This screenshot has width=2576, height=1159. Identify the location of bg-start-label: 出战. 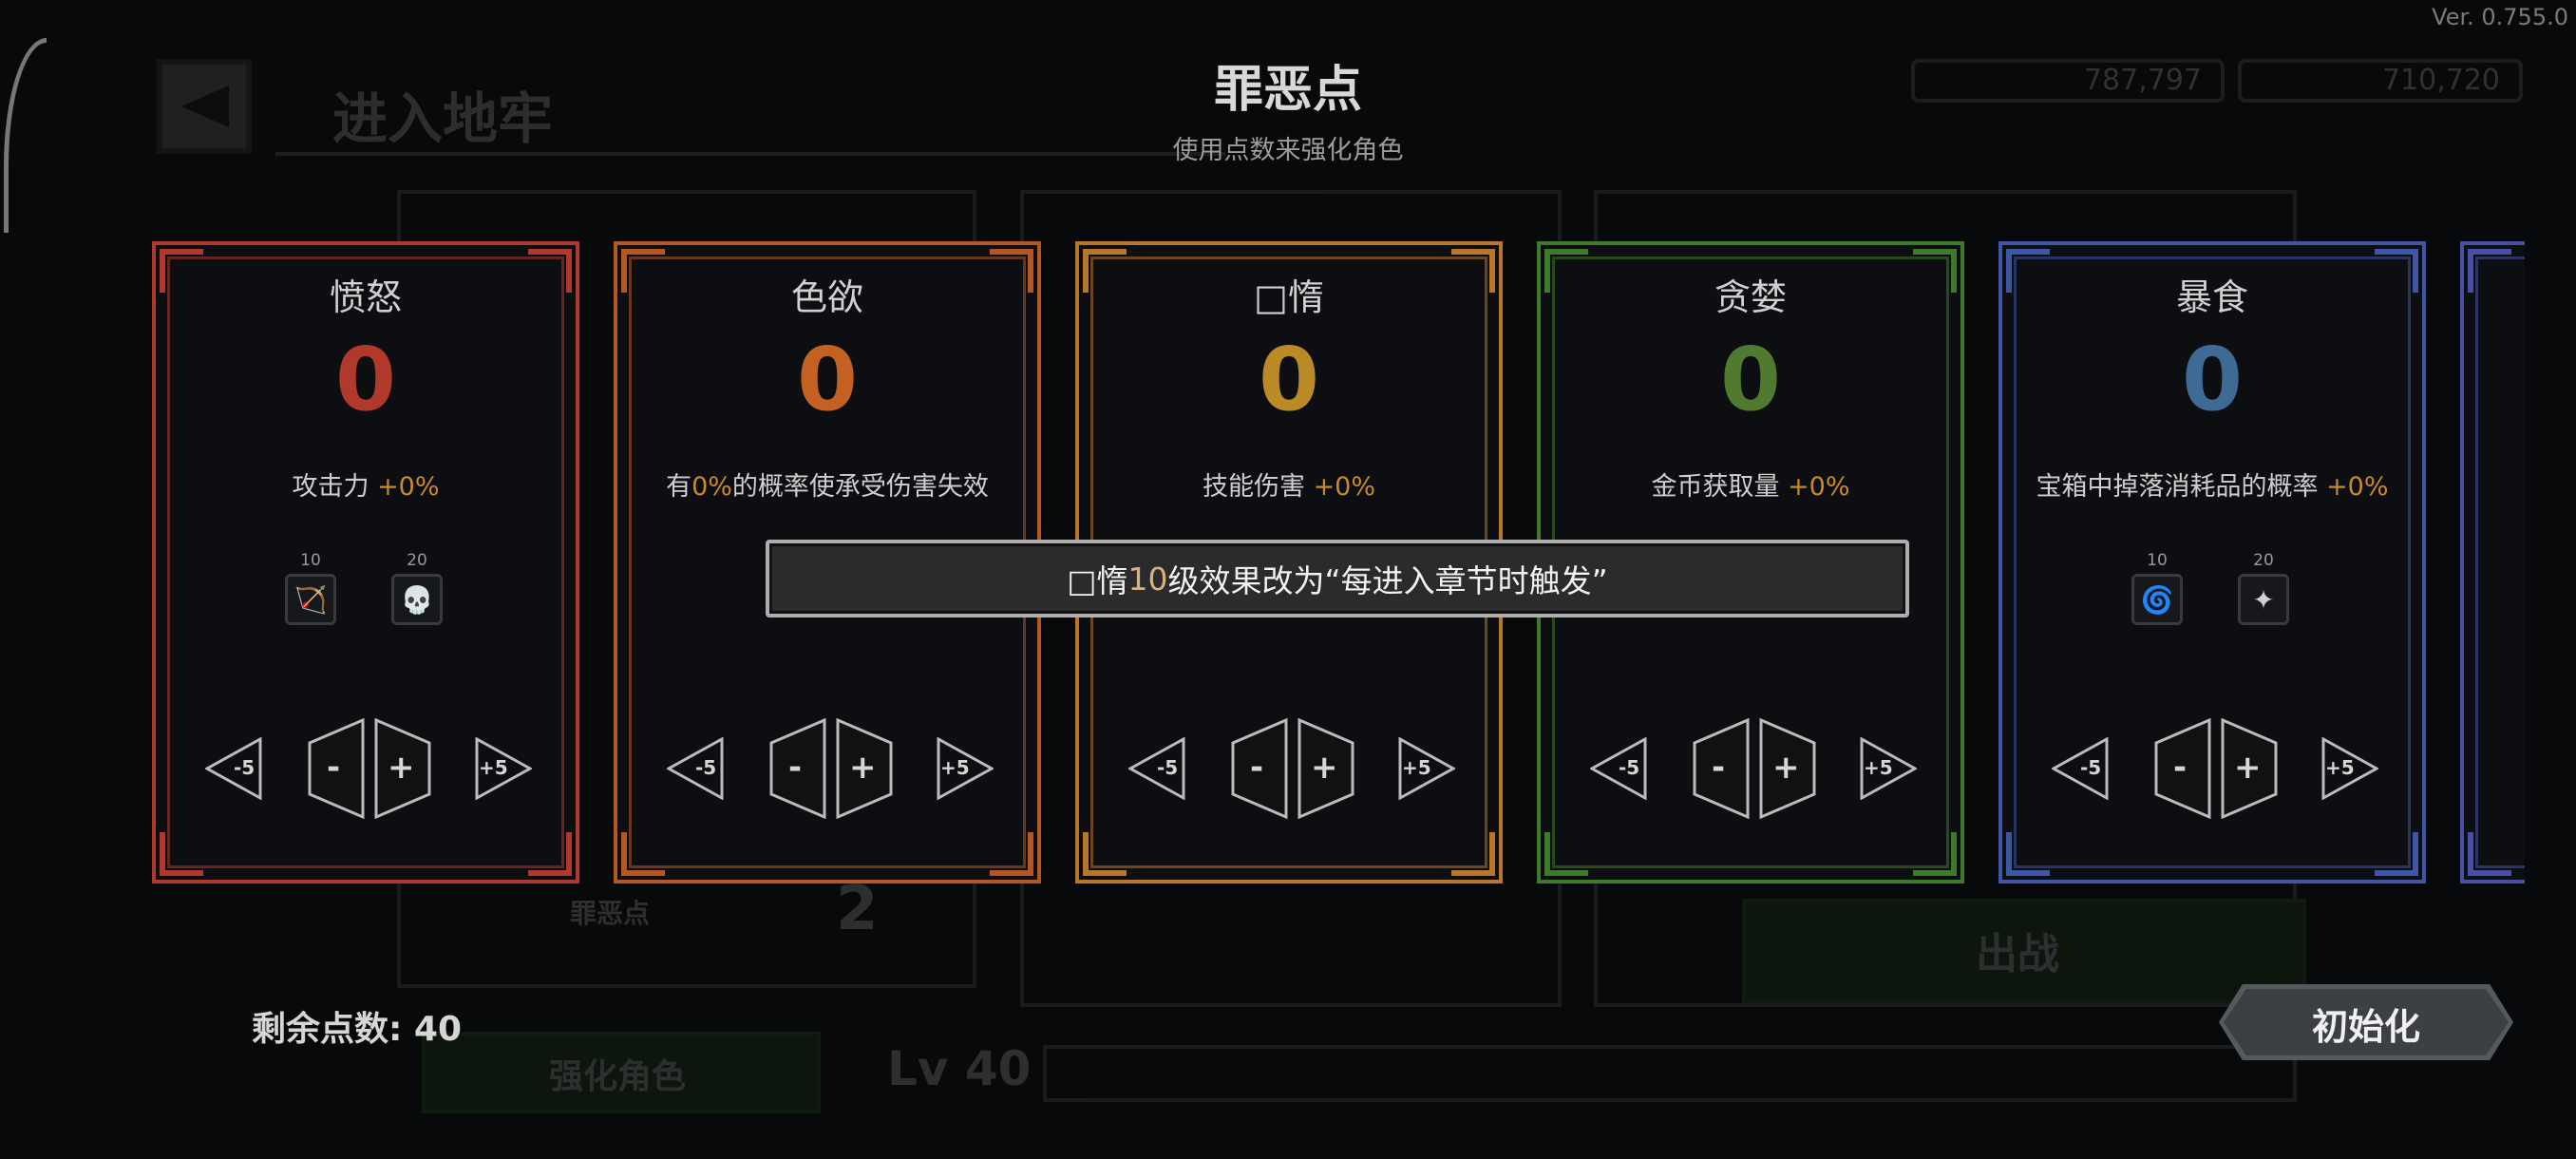
(2017, 954).